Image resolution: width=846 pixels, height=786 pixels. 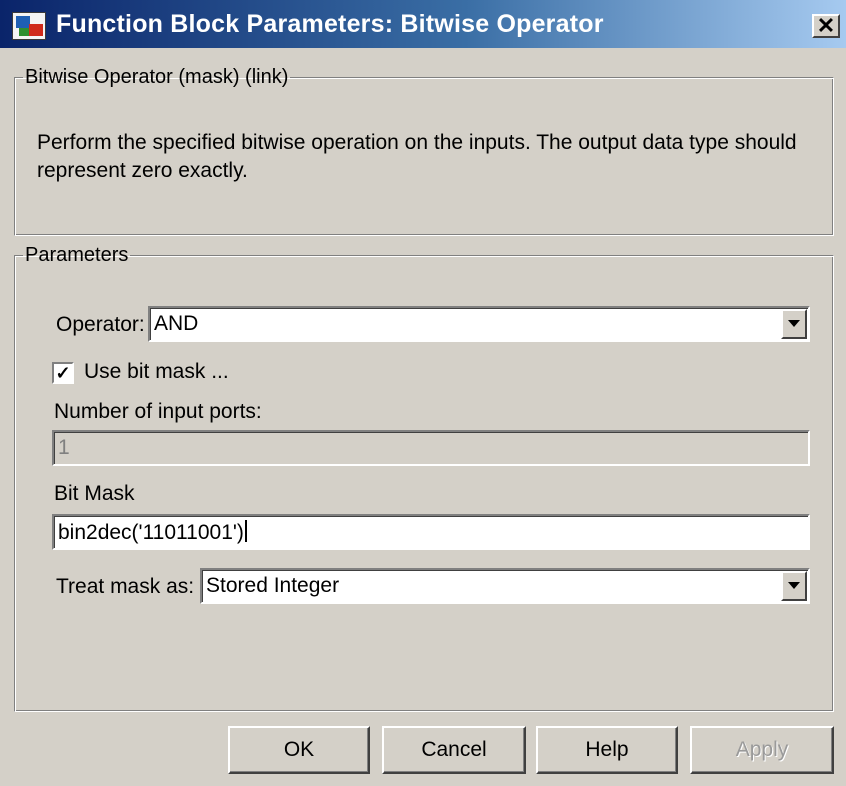 What do you see at coordinates (431, 448) in the screenshot?
I see `num-input-ports-field: 1` at bounding box center [431, 448].